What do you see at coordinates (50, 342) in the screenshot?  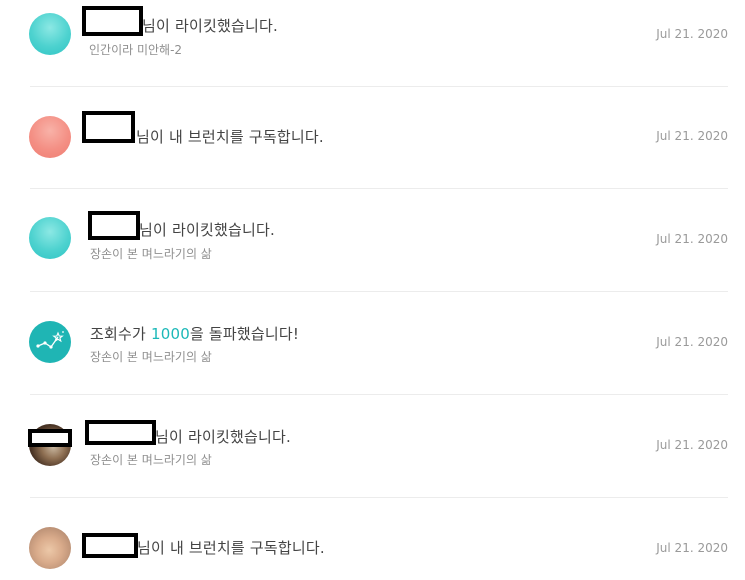 I see `milestone-chart-icon` at bounding box center [50, 342].